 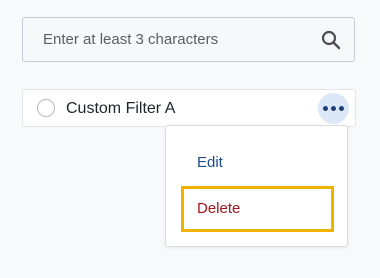 What do you see at coordinates (121, 108) in the screenshot?
I see `filter-label: Custom Filter A` at bounding box center [121, 108].